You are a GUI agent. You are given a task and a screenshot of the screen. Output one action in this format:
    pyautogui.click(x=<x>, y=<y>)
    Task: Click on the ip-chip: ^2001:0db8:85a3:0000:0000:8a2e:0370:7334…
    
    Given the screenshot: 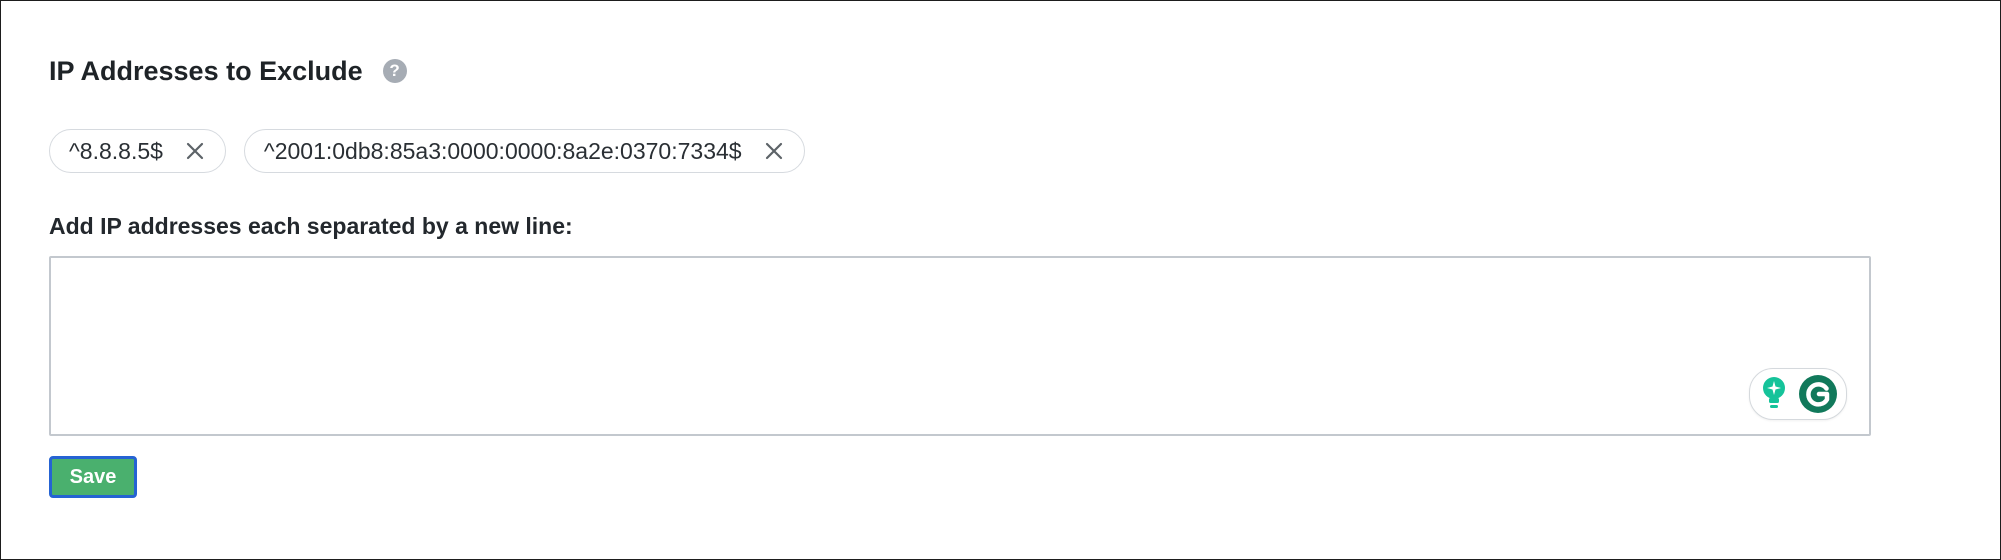 What is the action you would take?
    pyautogui.click(x=524, y=151)
    